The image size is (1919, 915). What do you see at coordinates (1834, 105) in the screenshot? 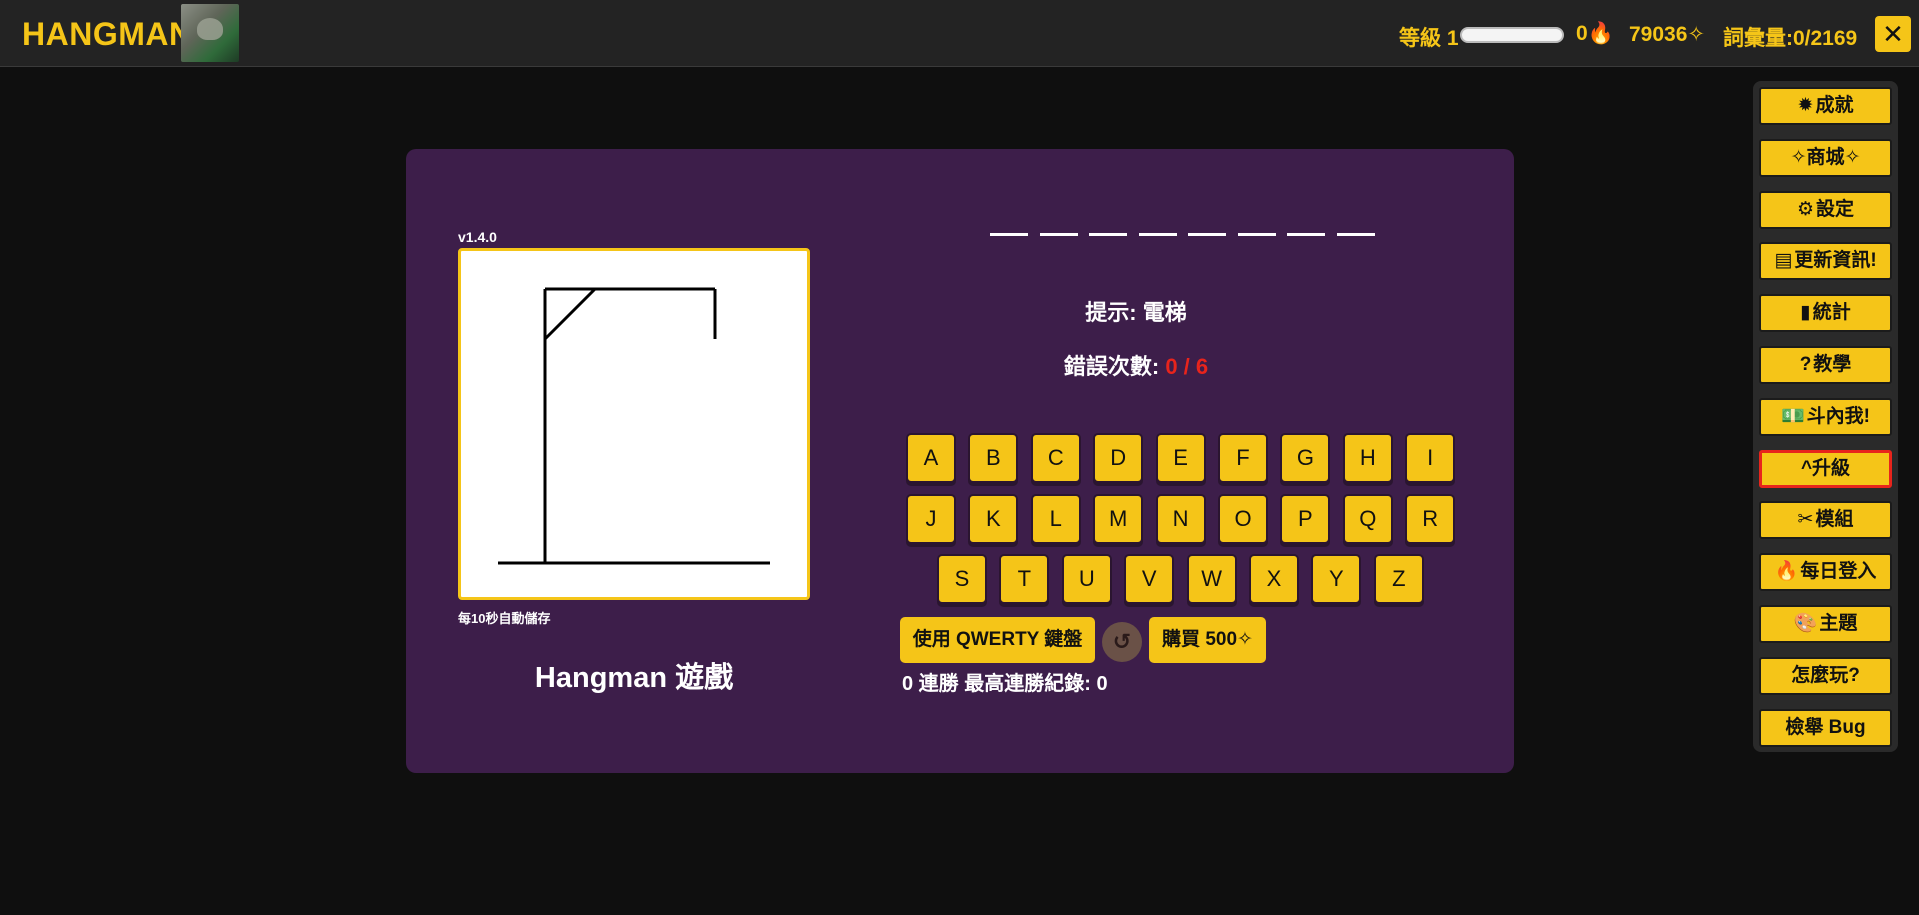
I see `side-button-label: 成就` at bounding box center [1834, 105].